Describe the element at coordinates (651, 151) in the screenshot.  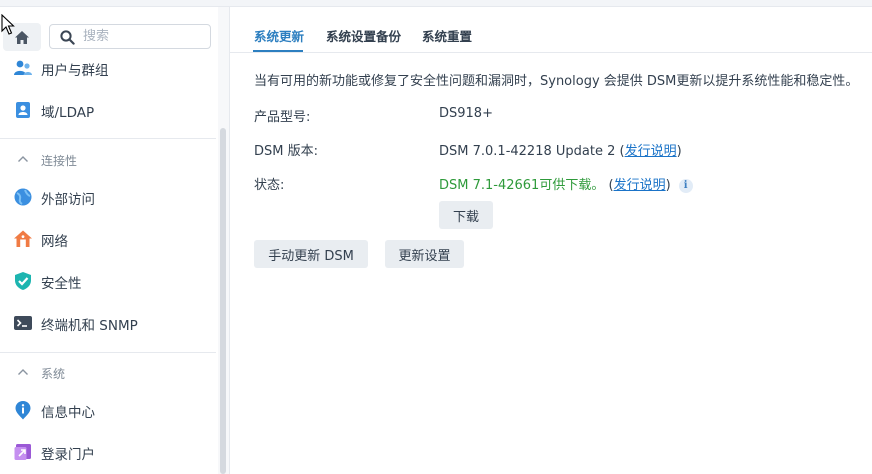
I see `release-notes-link-current: 发行说明` at that location.